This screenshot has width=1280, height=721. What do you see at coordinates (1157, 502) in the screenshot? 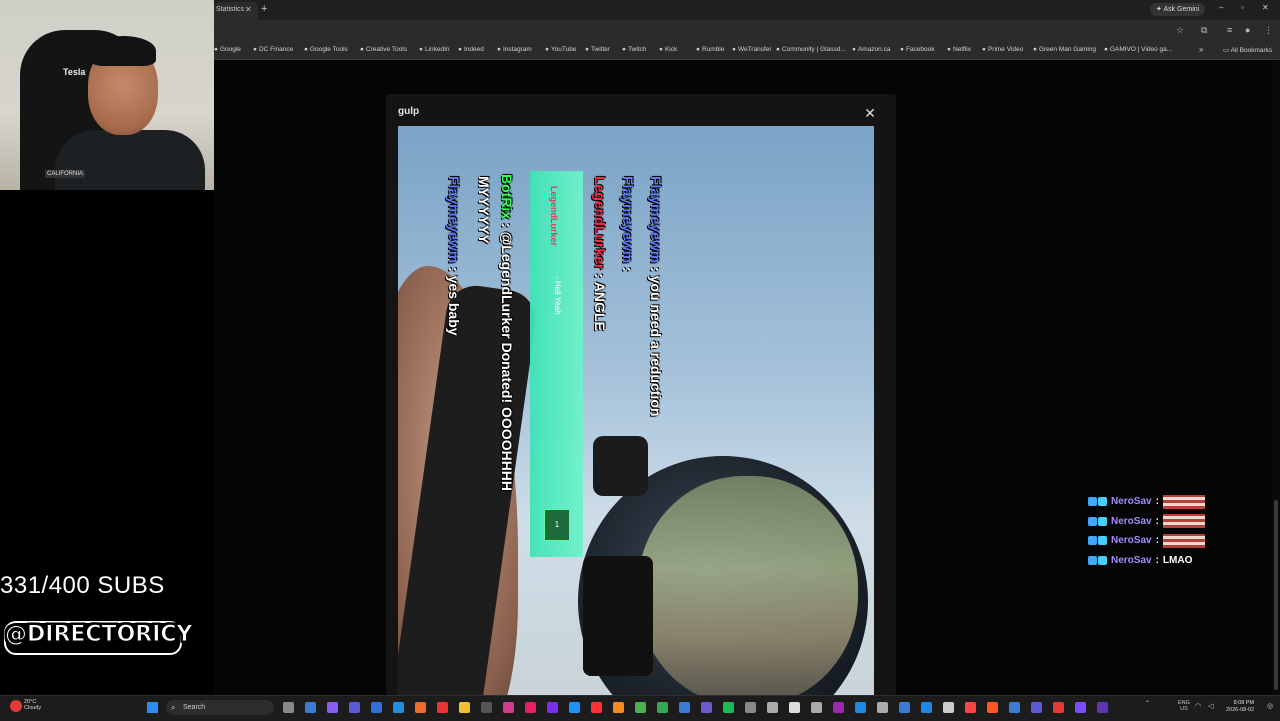
I see `chat-colon: :` at bounding box center [1157, 502].